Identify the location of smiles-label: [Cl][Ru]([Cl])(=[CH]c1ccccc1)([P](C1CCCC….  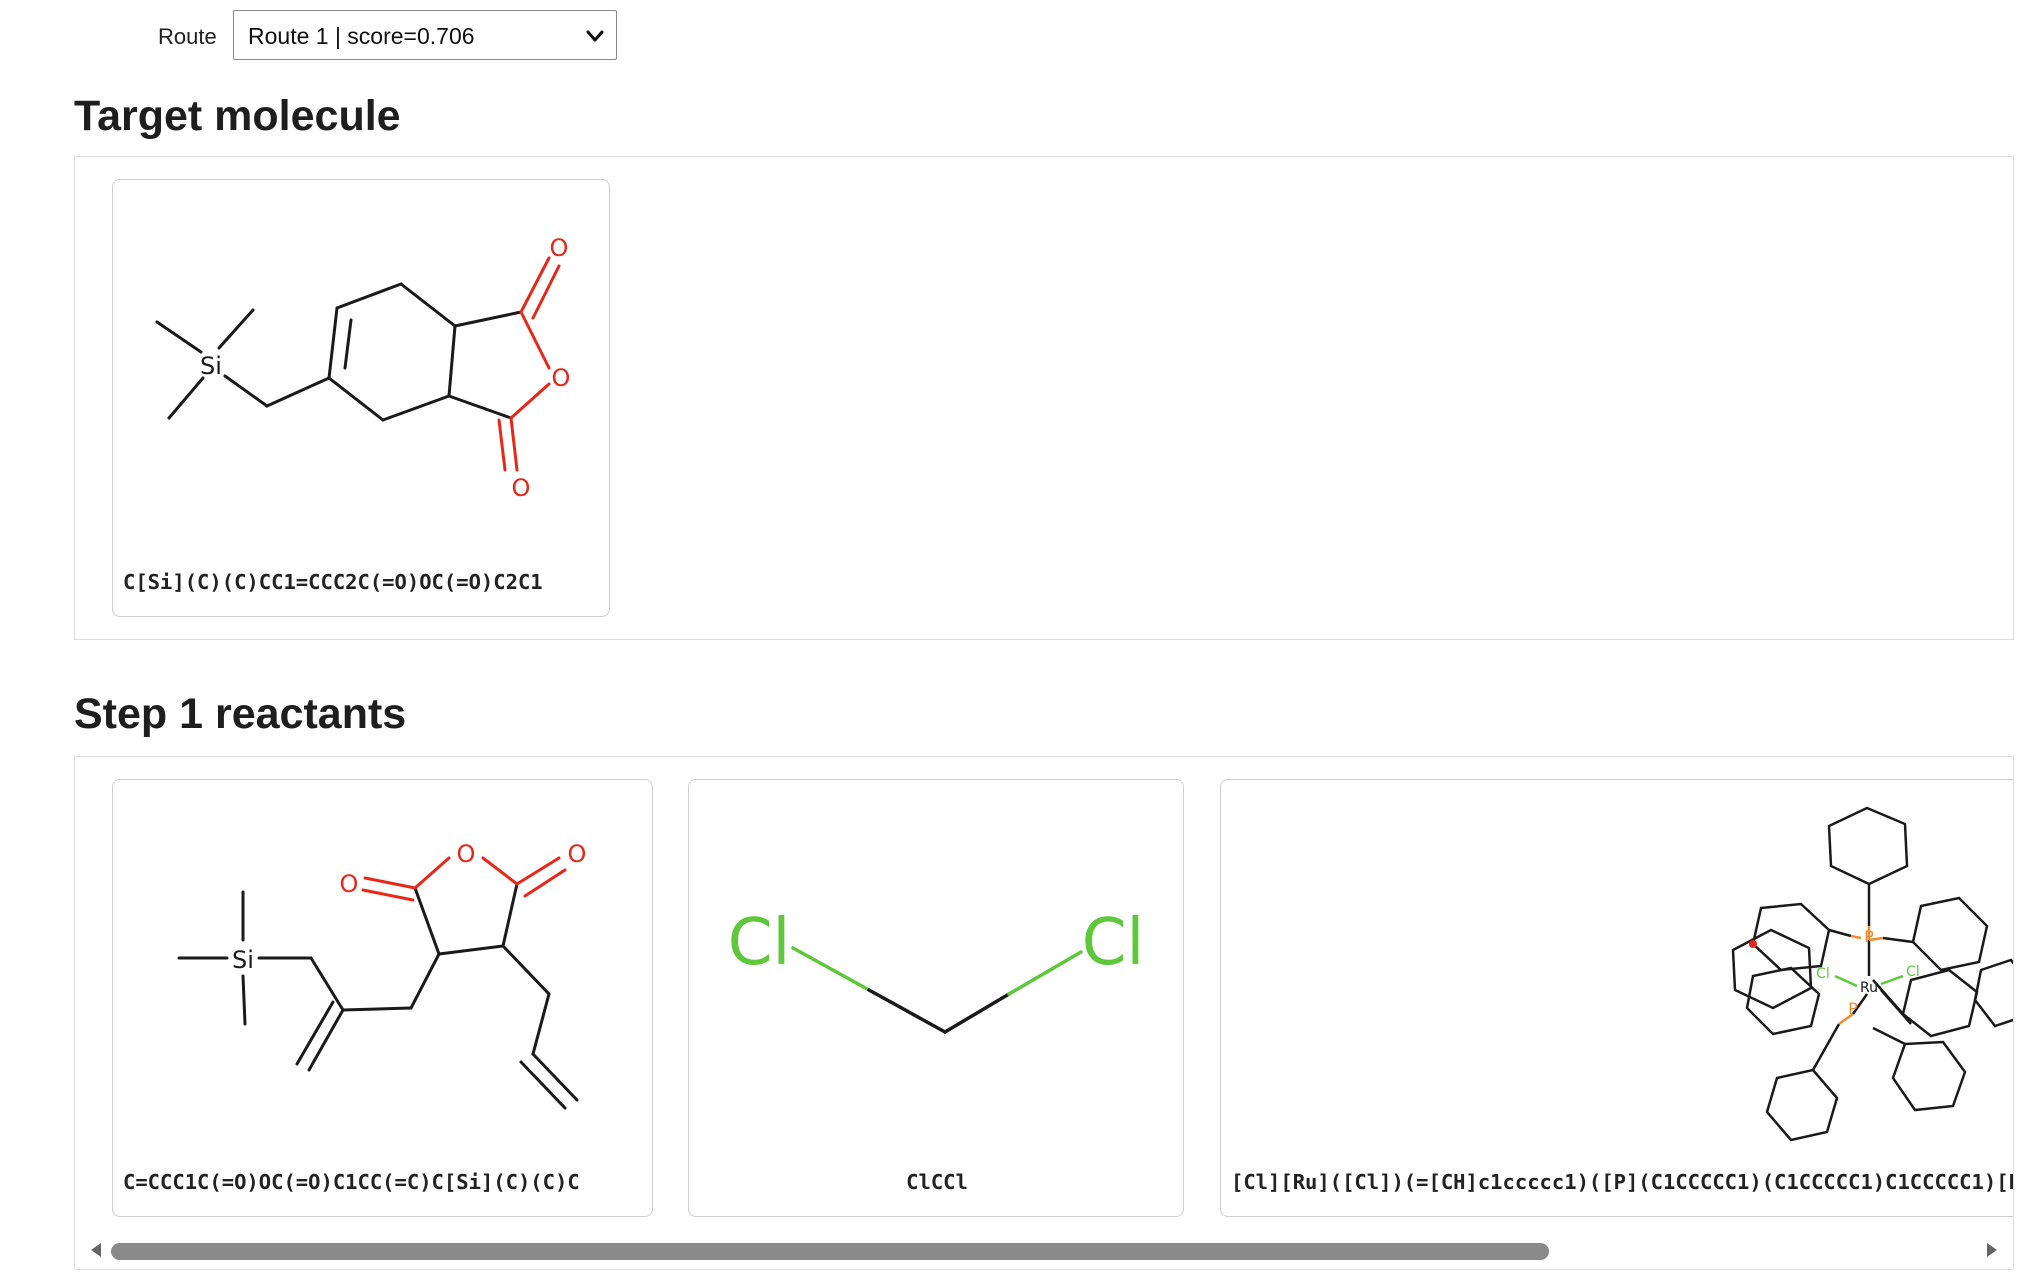
(1622, 1182).